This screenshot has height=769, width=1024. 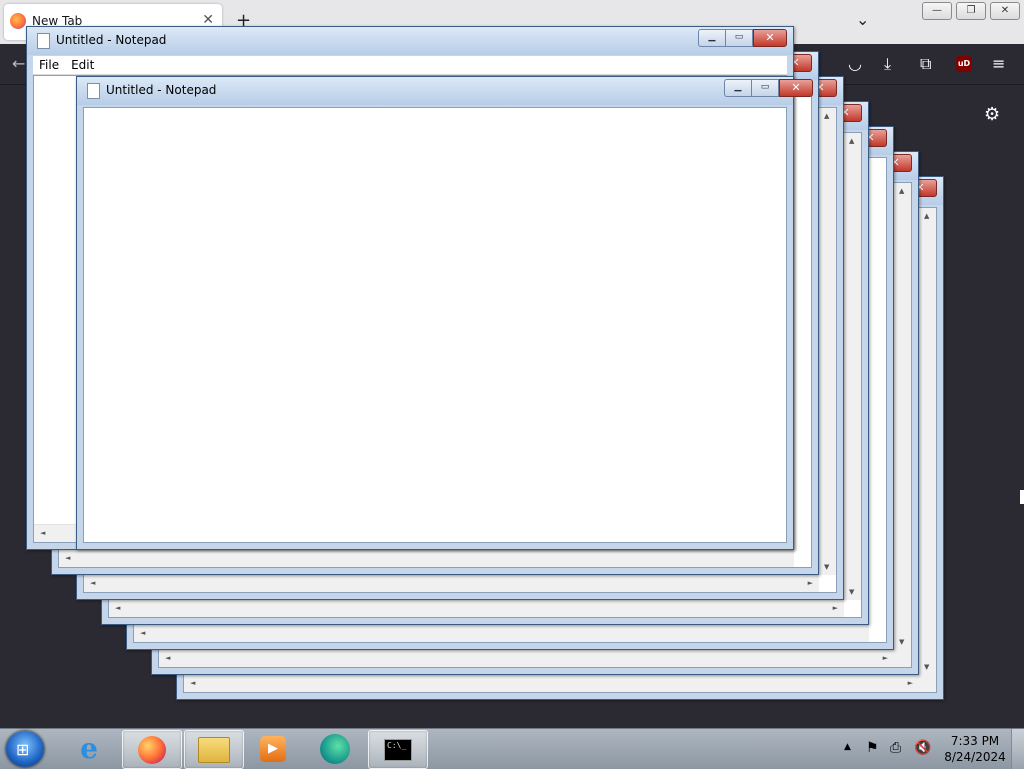 I want to click on folder-icon, so click(x=214, y=749).